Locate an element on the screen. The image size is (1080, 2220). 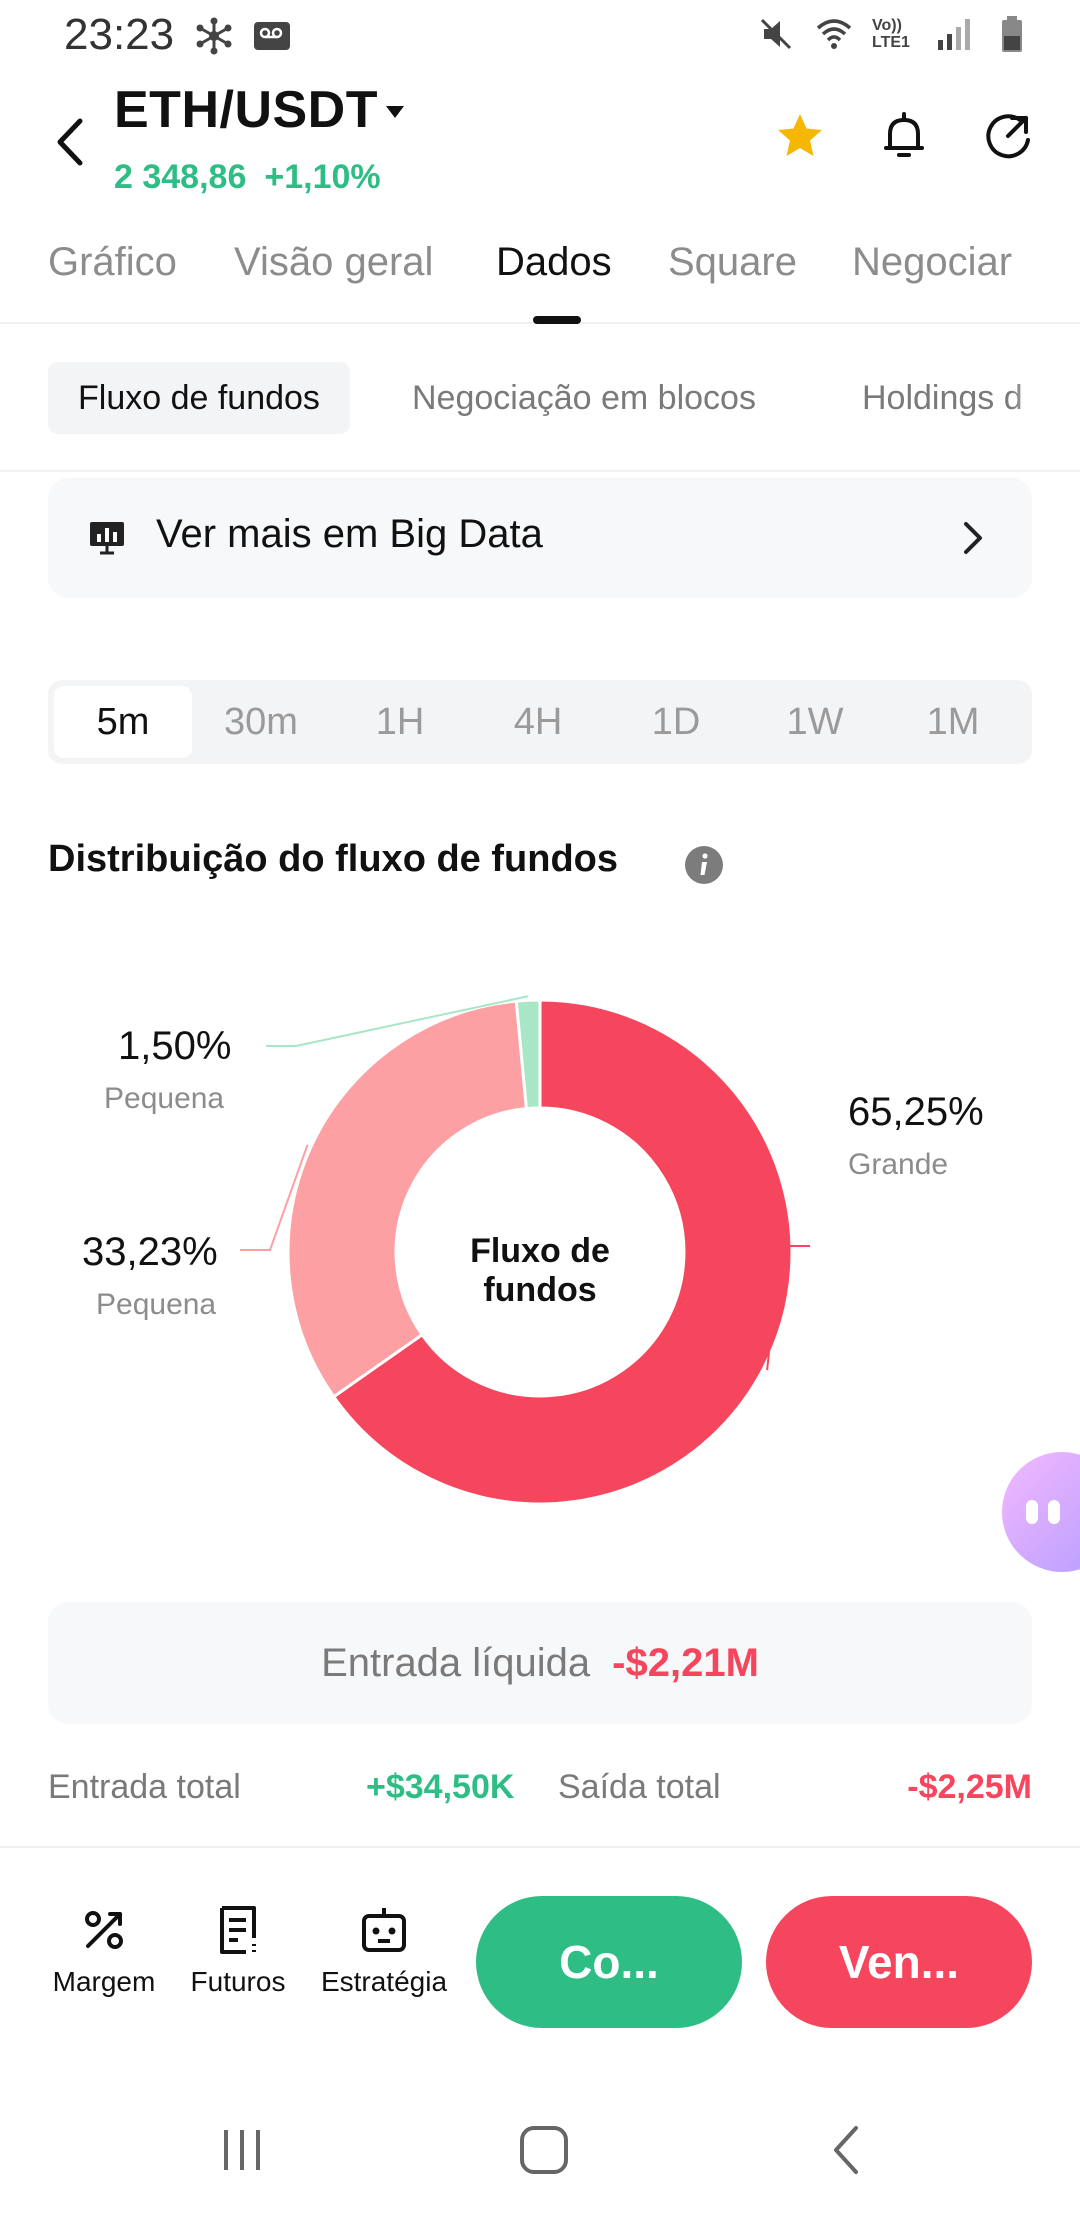
timeframe-4h: 4H is located at coordinates (538, 722).